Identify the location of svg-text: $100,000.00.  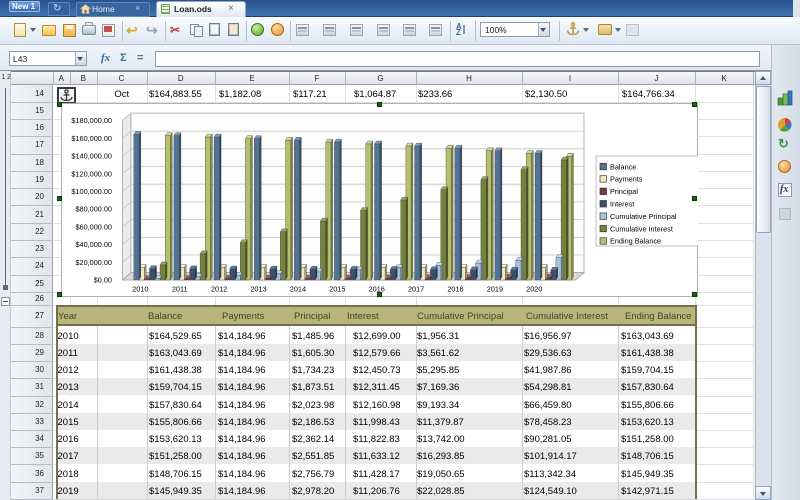
(91, 191).